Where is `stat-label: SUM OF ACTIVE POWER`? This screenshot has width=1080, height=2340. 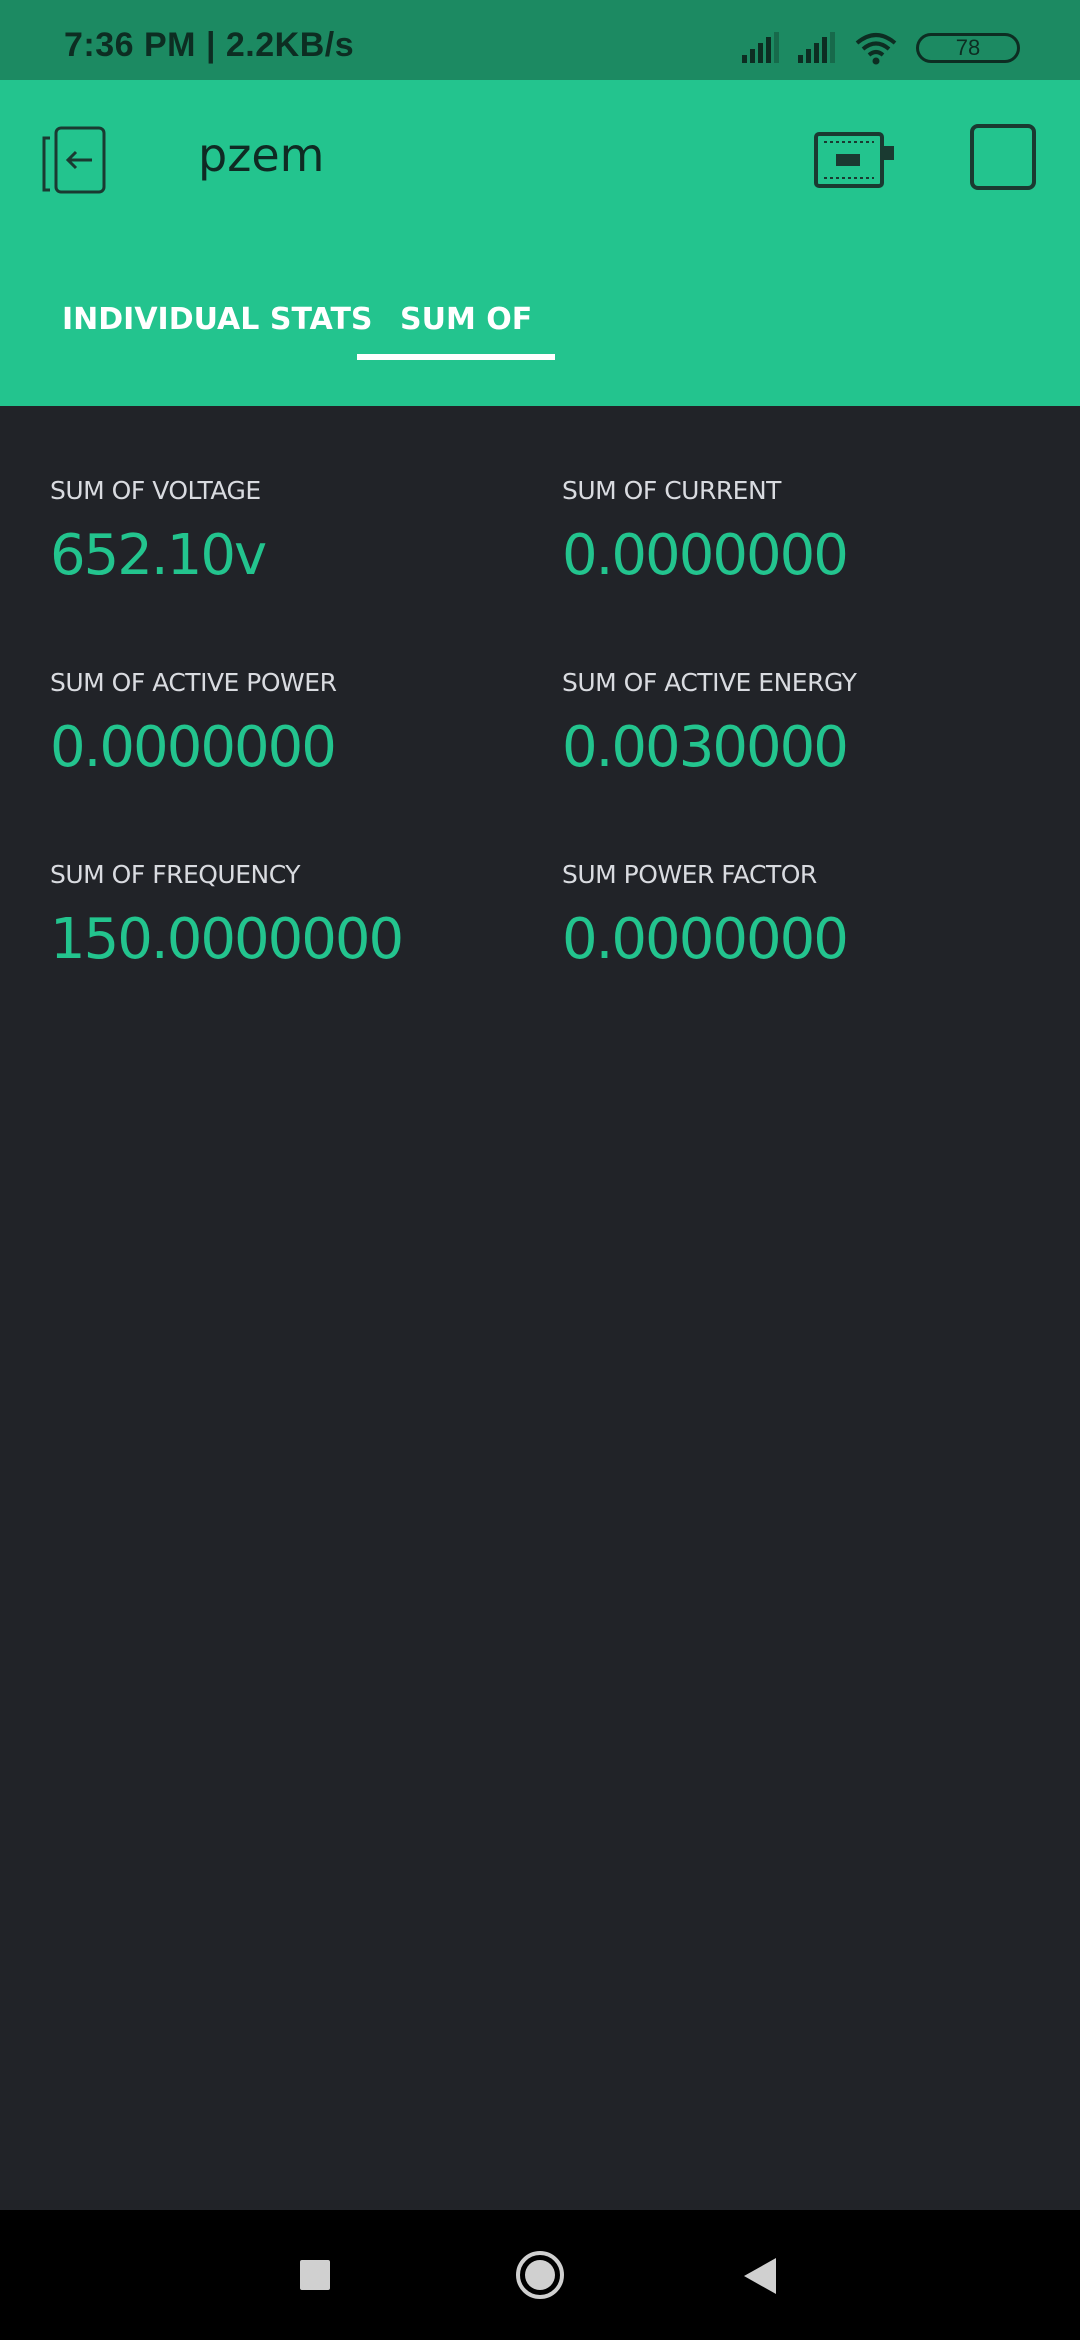
stat-label: SUM OF ACTIVE POWER is located at coordinates (193, 682).